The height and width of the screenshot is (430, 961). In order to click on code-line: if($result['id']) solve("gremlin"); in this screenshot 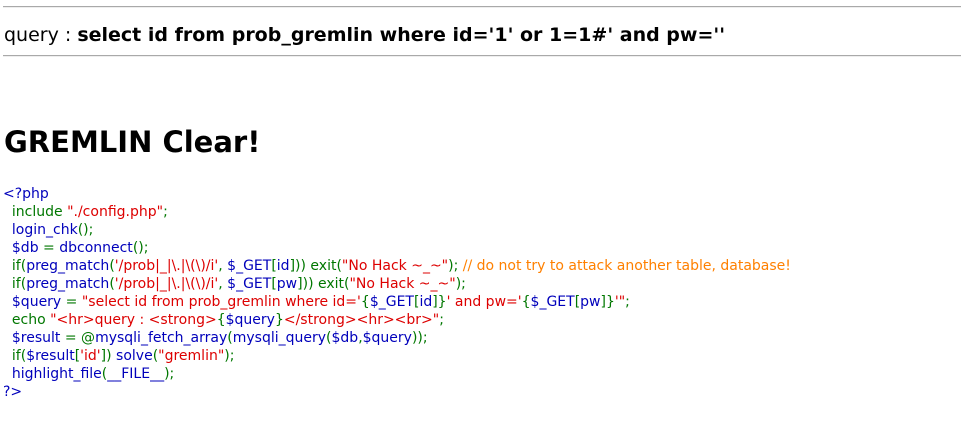, I will do `click(397, 356)`.